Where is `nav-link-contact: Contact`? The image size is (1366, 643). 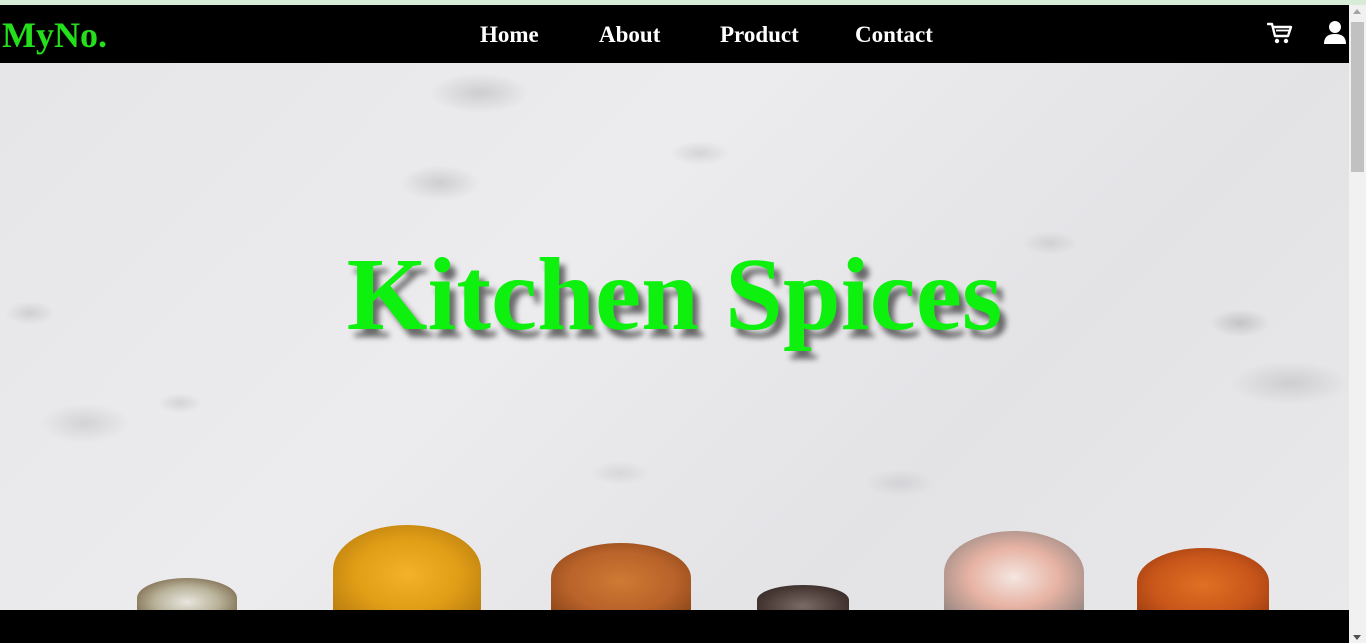 nav-link-contact: Contact is located at coordinates (894, 35).